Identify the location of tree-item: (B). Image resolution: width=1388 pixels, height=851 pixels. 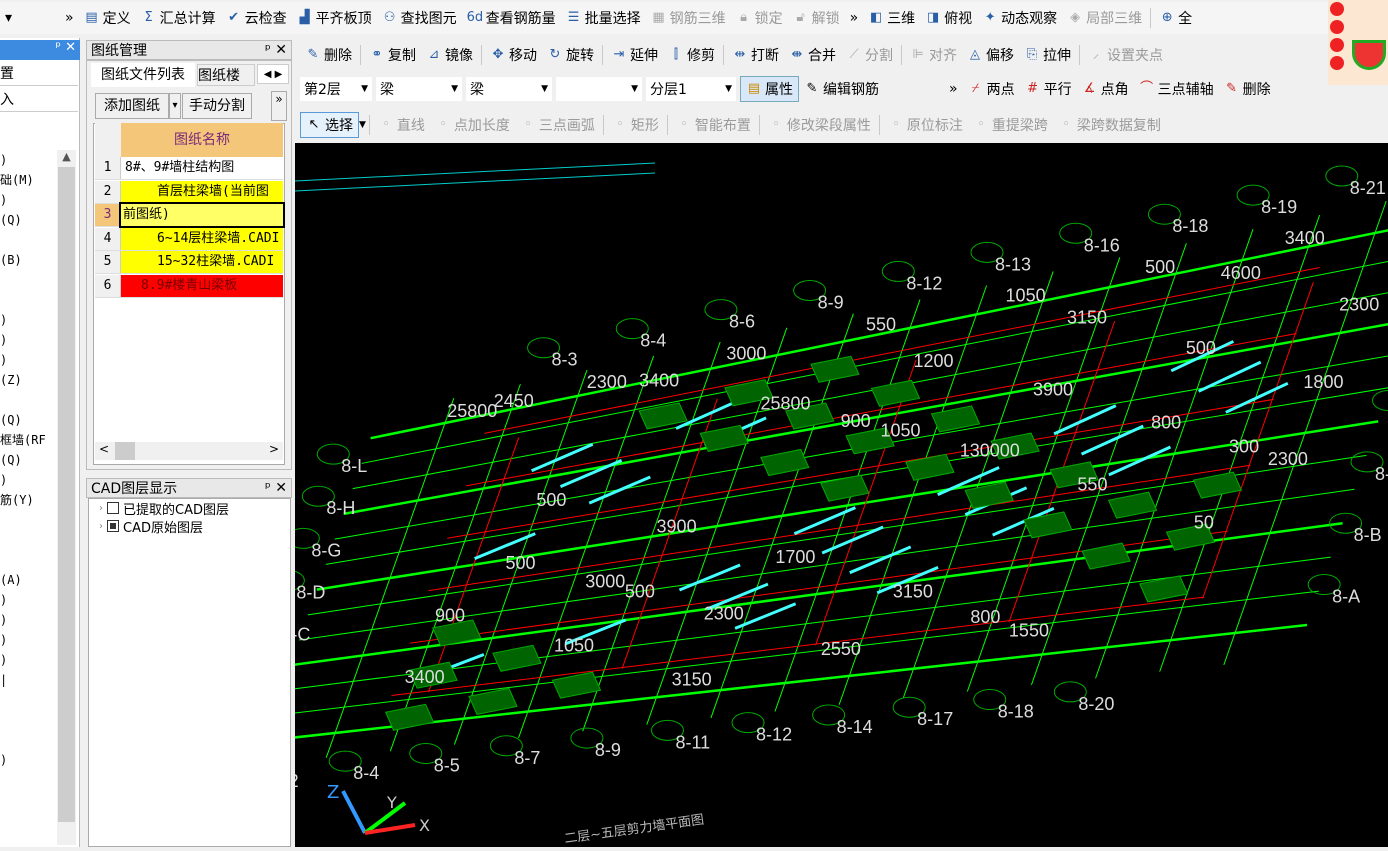
(11, 260).